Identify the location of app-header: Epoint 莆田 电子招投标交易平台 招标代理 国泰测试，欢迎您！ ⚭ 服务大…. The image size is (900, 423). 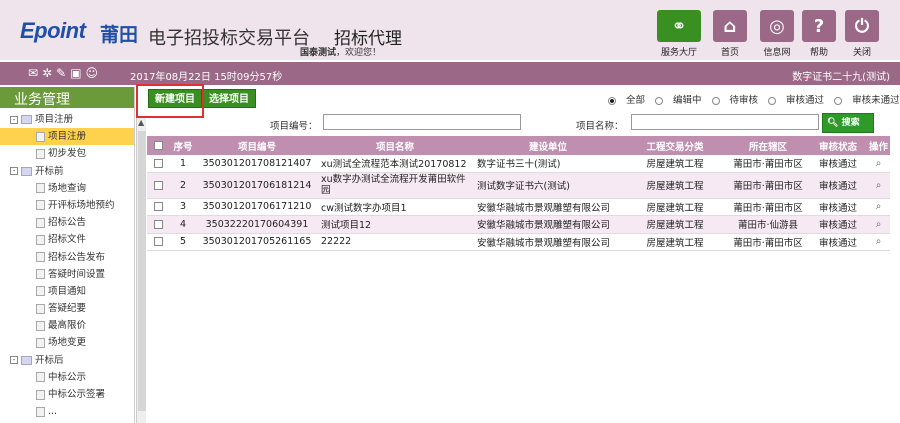
(450, 30).